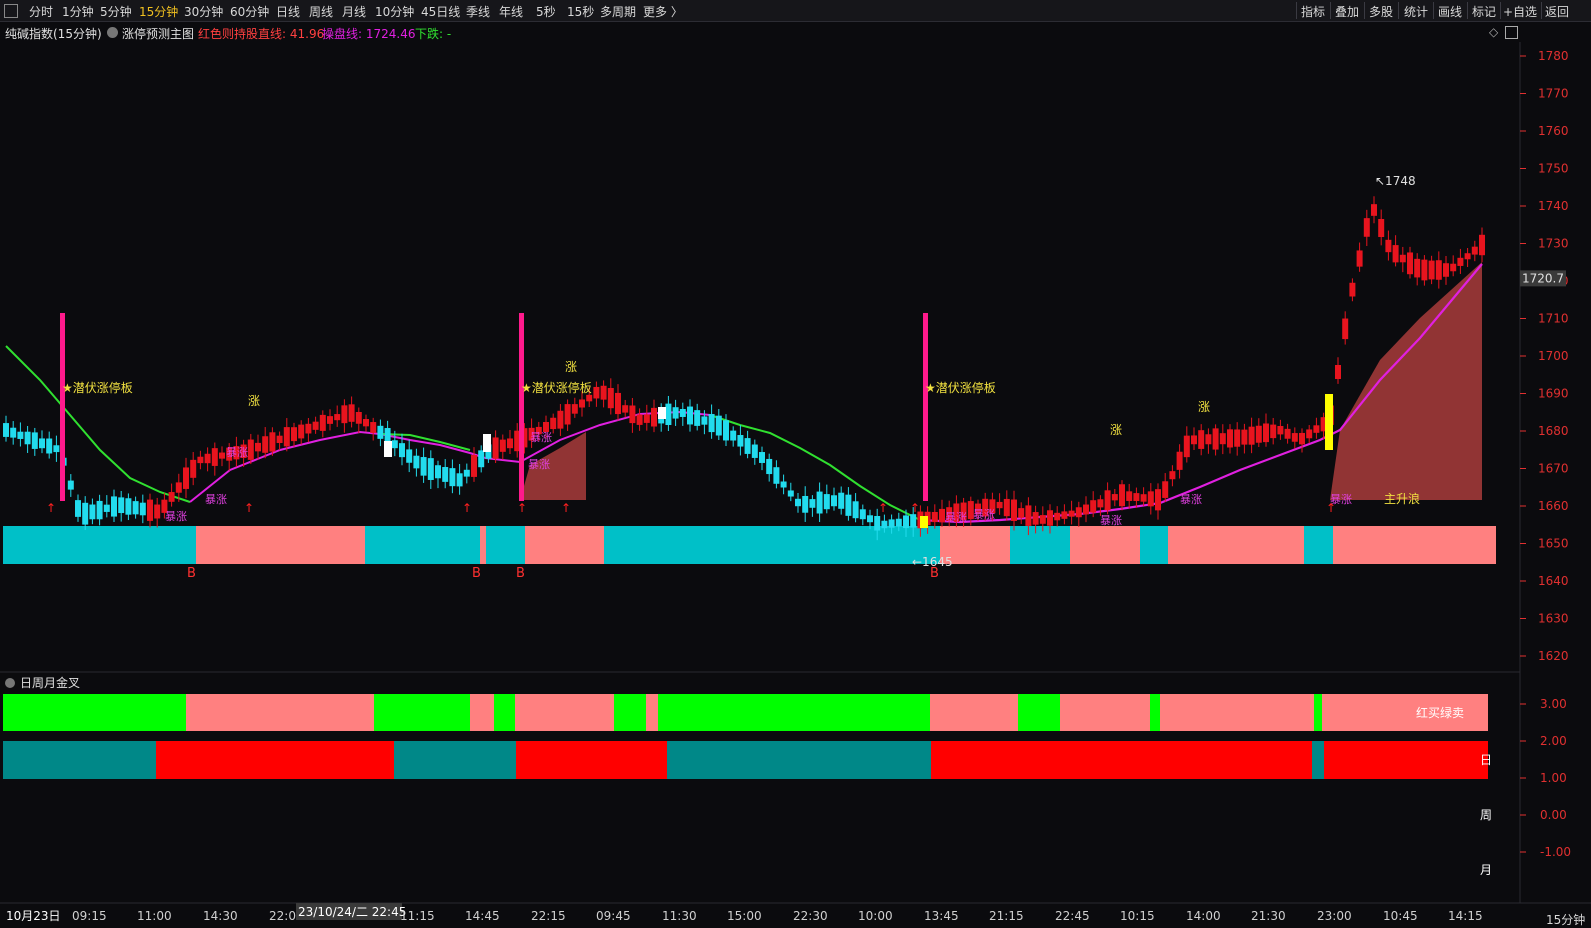 This screenshot has width=1591, height=928. I want to click on low-price-label: ←1645, so click(932, 562).